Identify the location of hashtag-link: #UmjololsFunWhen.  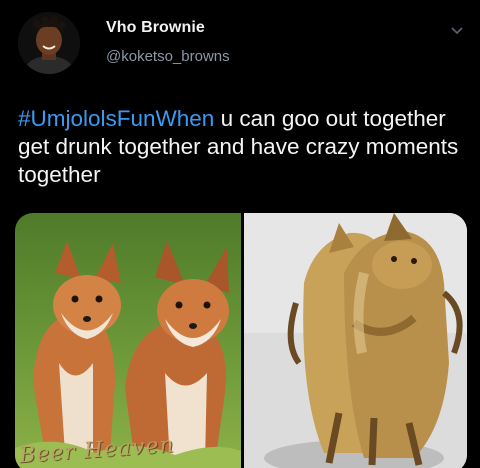
(116, 118).